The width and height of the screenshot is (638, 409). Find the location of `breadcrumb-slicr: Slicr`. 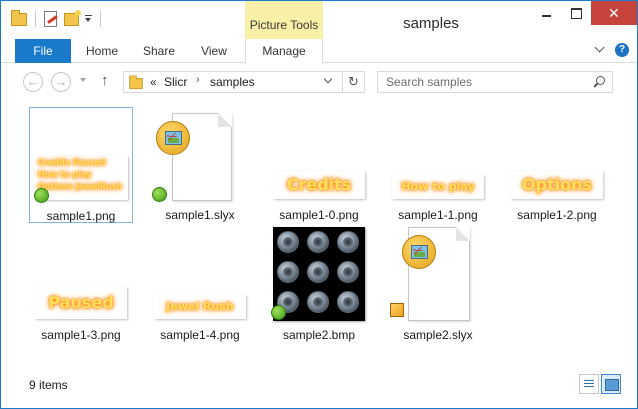

breadcrumb-slicr: Slicr is located at coordinates (175, 82).